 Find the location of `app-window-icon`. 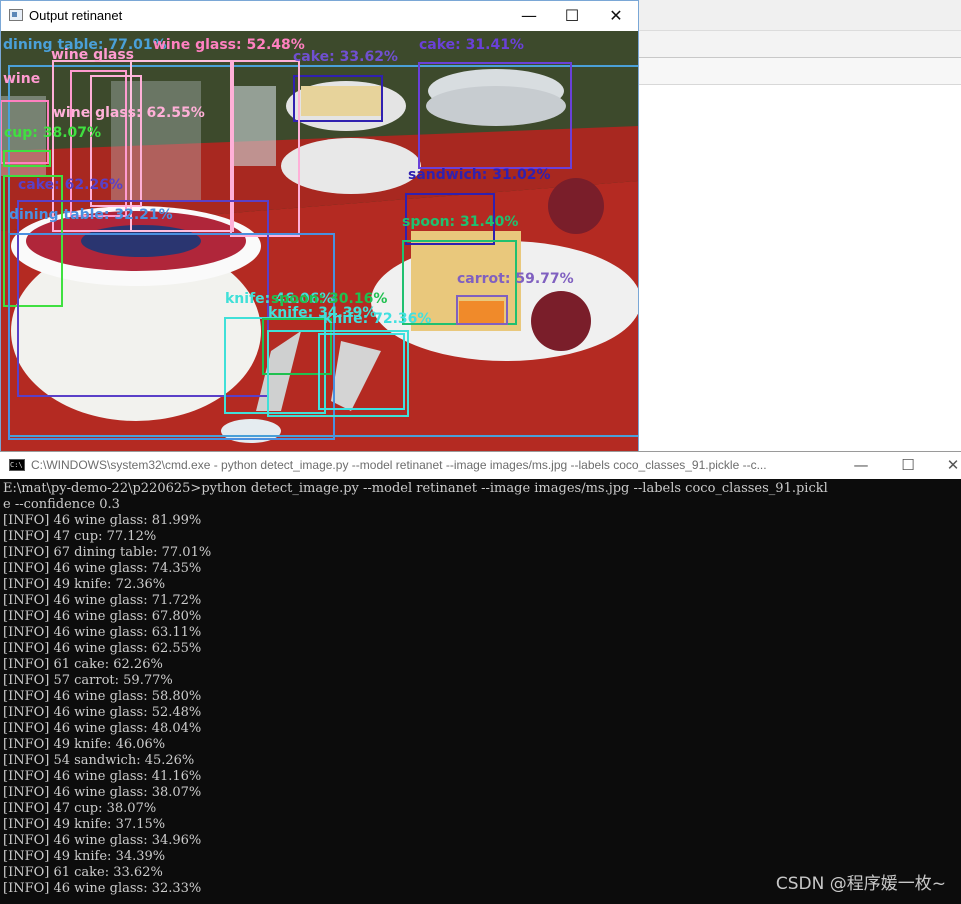

app-window-icon is located at coordinates (16, 15).